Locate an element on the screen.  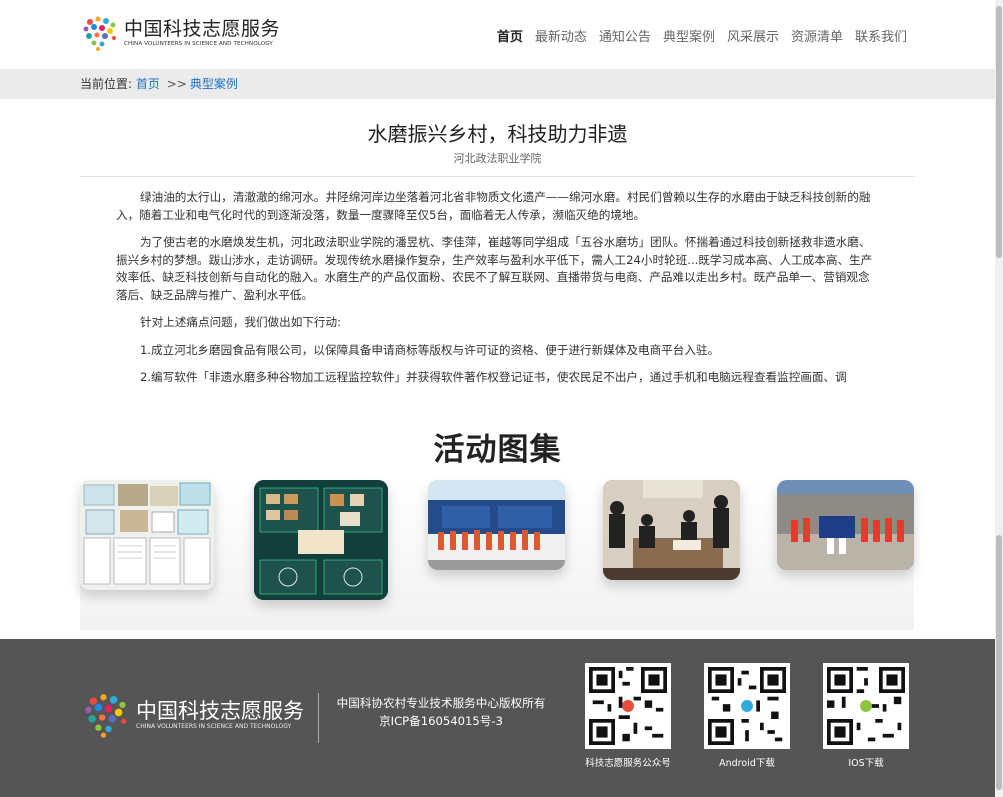
article-paragraph: 针对上述痛点问题，我们做出如下行动: is located at coordinates (241, 322).